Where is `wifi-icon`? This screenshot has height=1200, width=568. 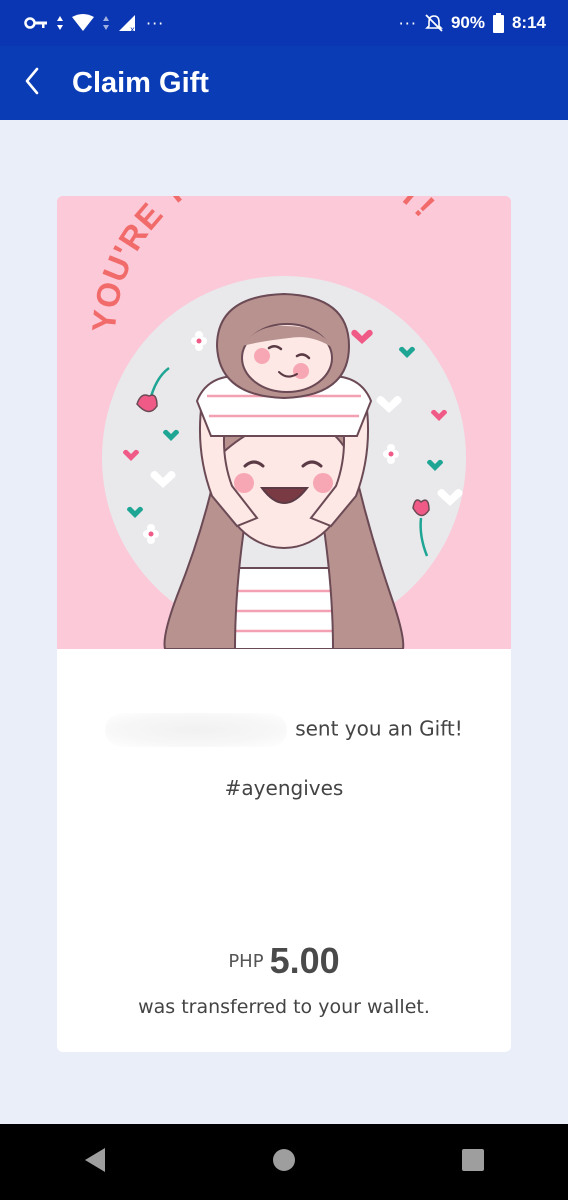
wifi-icon is located at coordinates (83, 23).